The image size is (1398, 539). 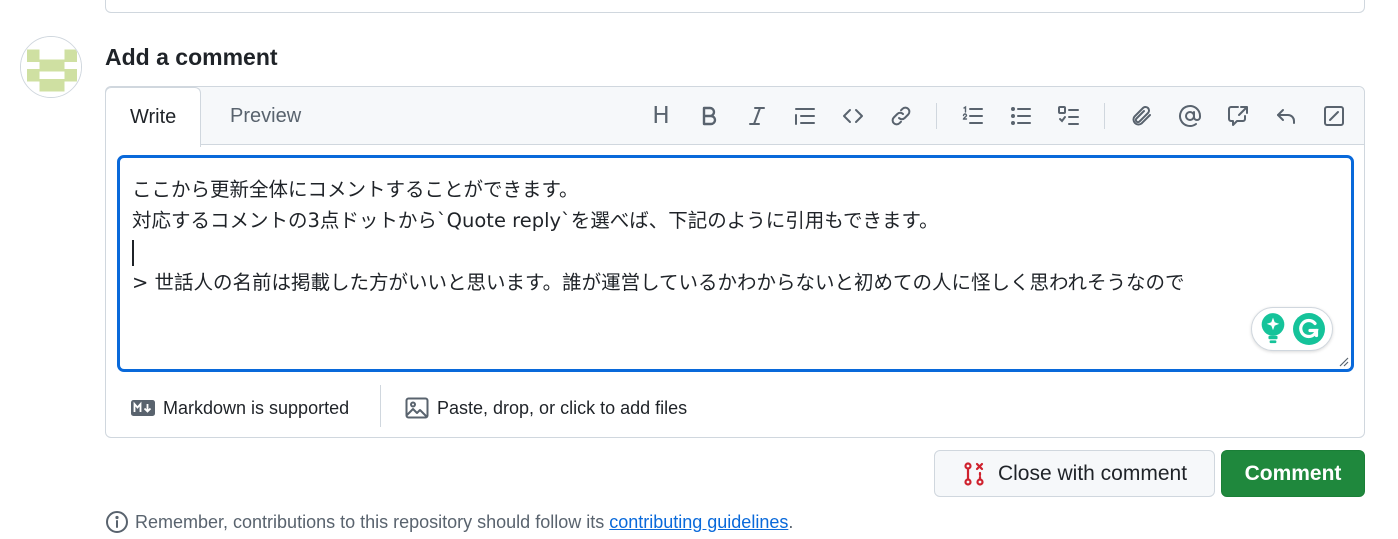 I want to click on quote-icon, so click(x=805, y=116).